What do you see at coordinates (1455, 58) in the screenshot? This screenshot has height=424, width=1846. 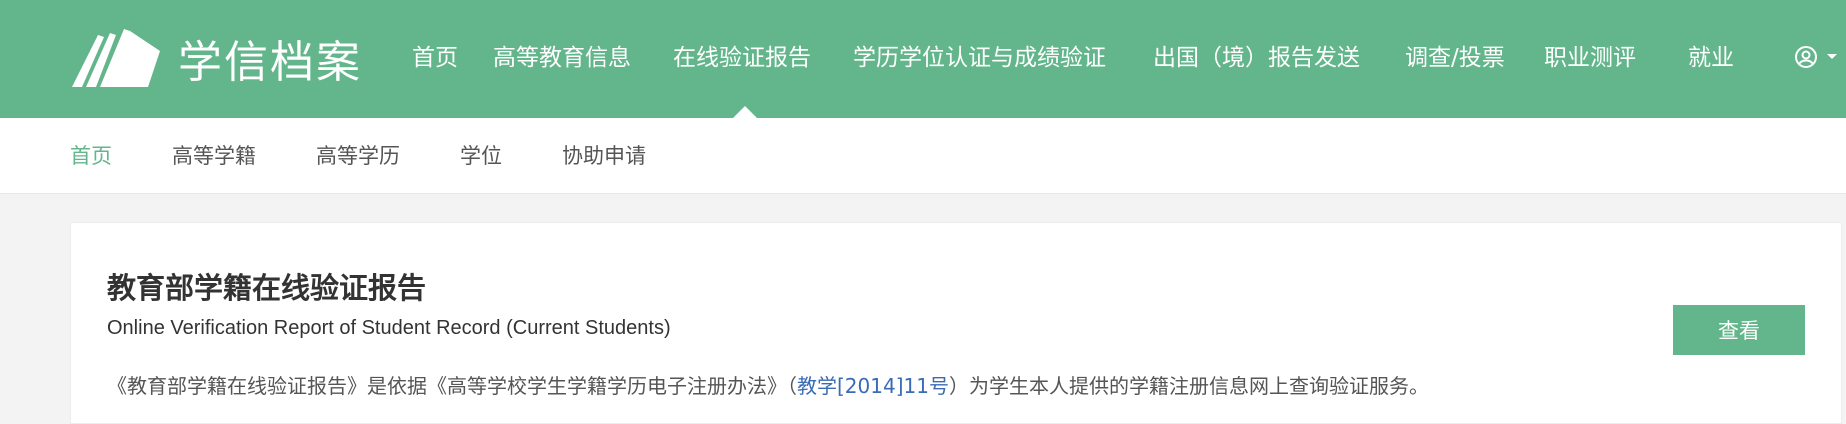 I see `nav-survey-vote: 调查/投票` at bounding box center [1455, 58].